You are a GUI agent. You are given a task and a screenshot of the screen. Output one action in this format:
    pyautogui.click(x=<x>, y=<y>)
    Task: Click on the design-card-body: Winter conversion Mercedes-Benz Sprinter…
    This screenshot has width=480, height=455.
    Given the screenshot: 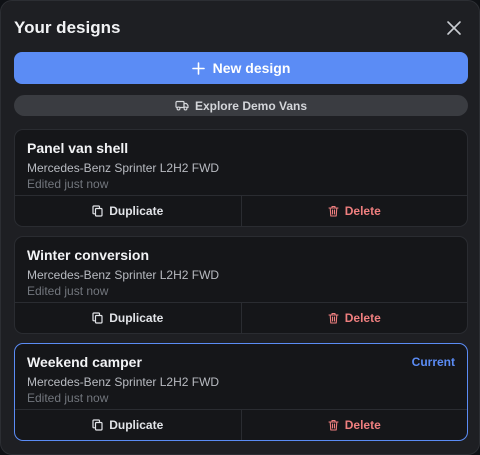 What is the action you would take?
    pyautogui.click(x=241, y=274)
    